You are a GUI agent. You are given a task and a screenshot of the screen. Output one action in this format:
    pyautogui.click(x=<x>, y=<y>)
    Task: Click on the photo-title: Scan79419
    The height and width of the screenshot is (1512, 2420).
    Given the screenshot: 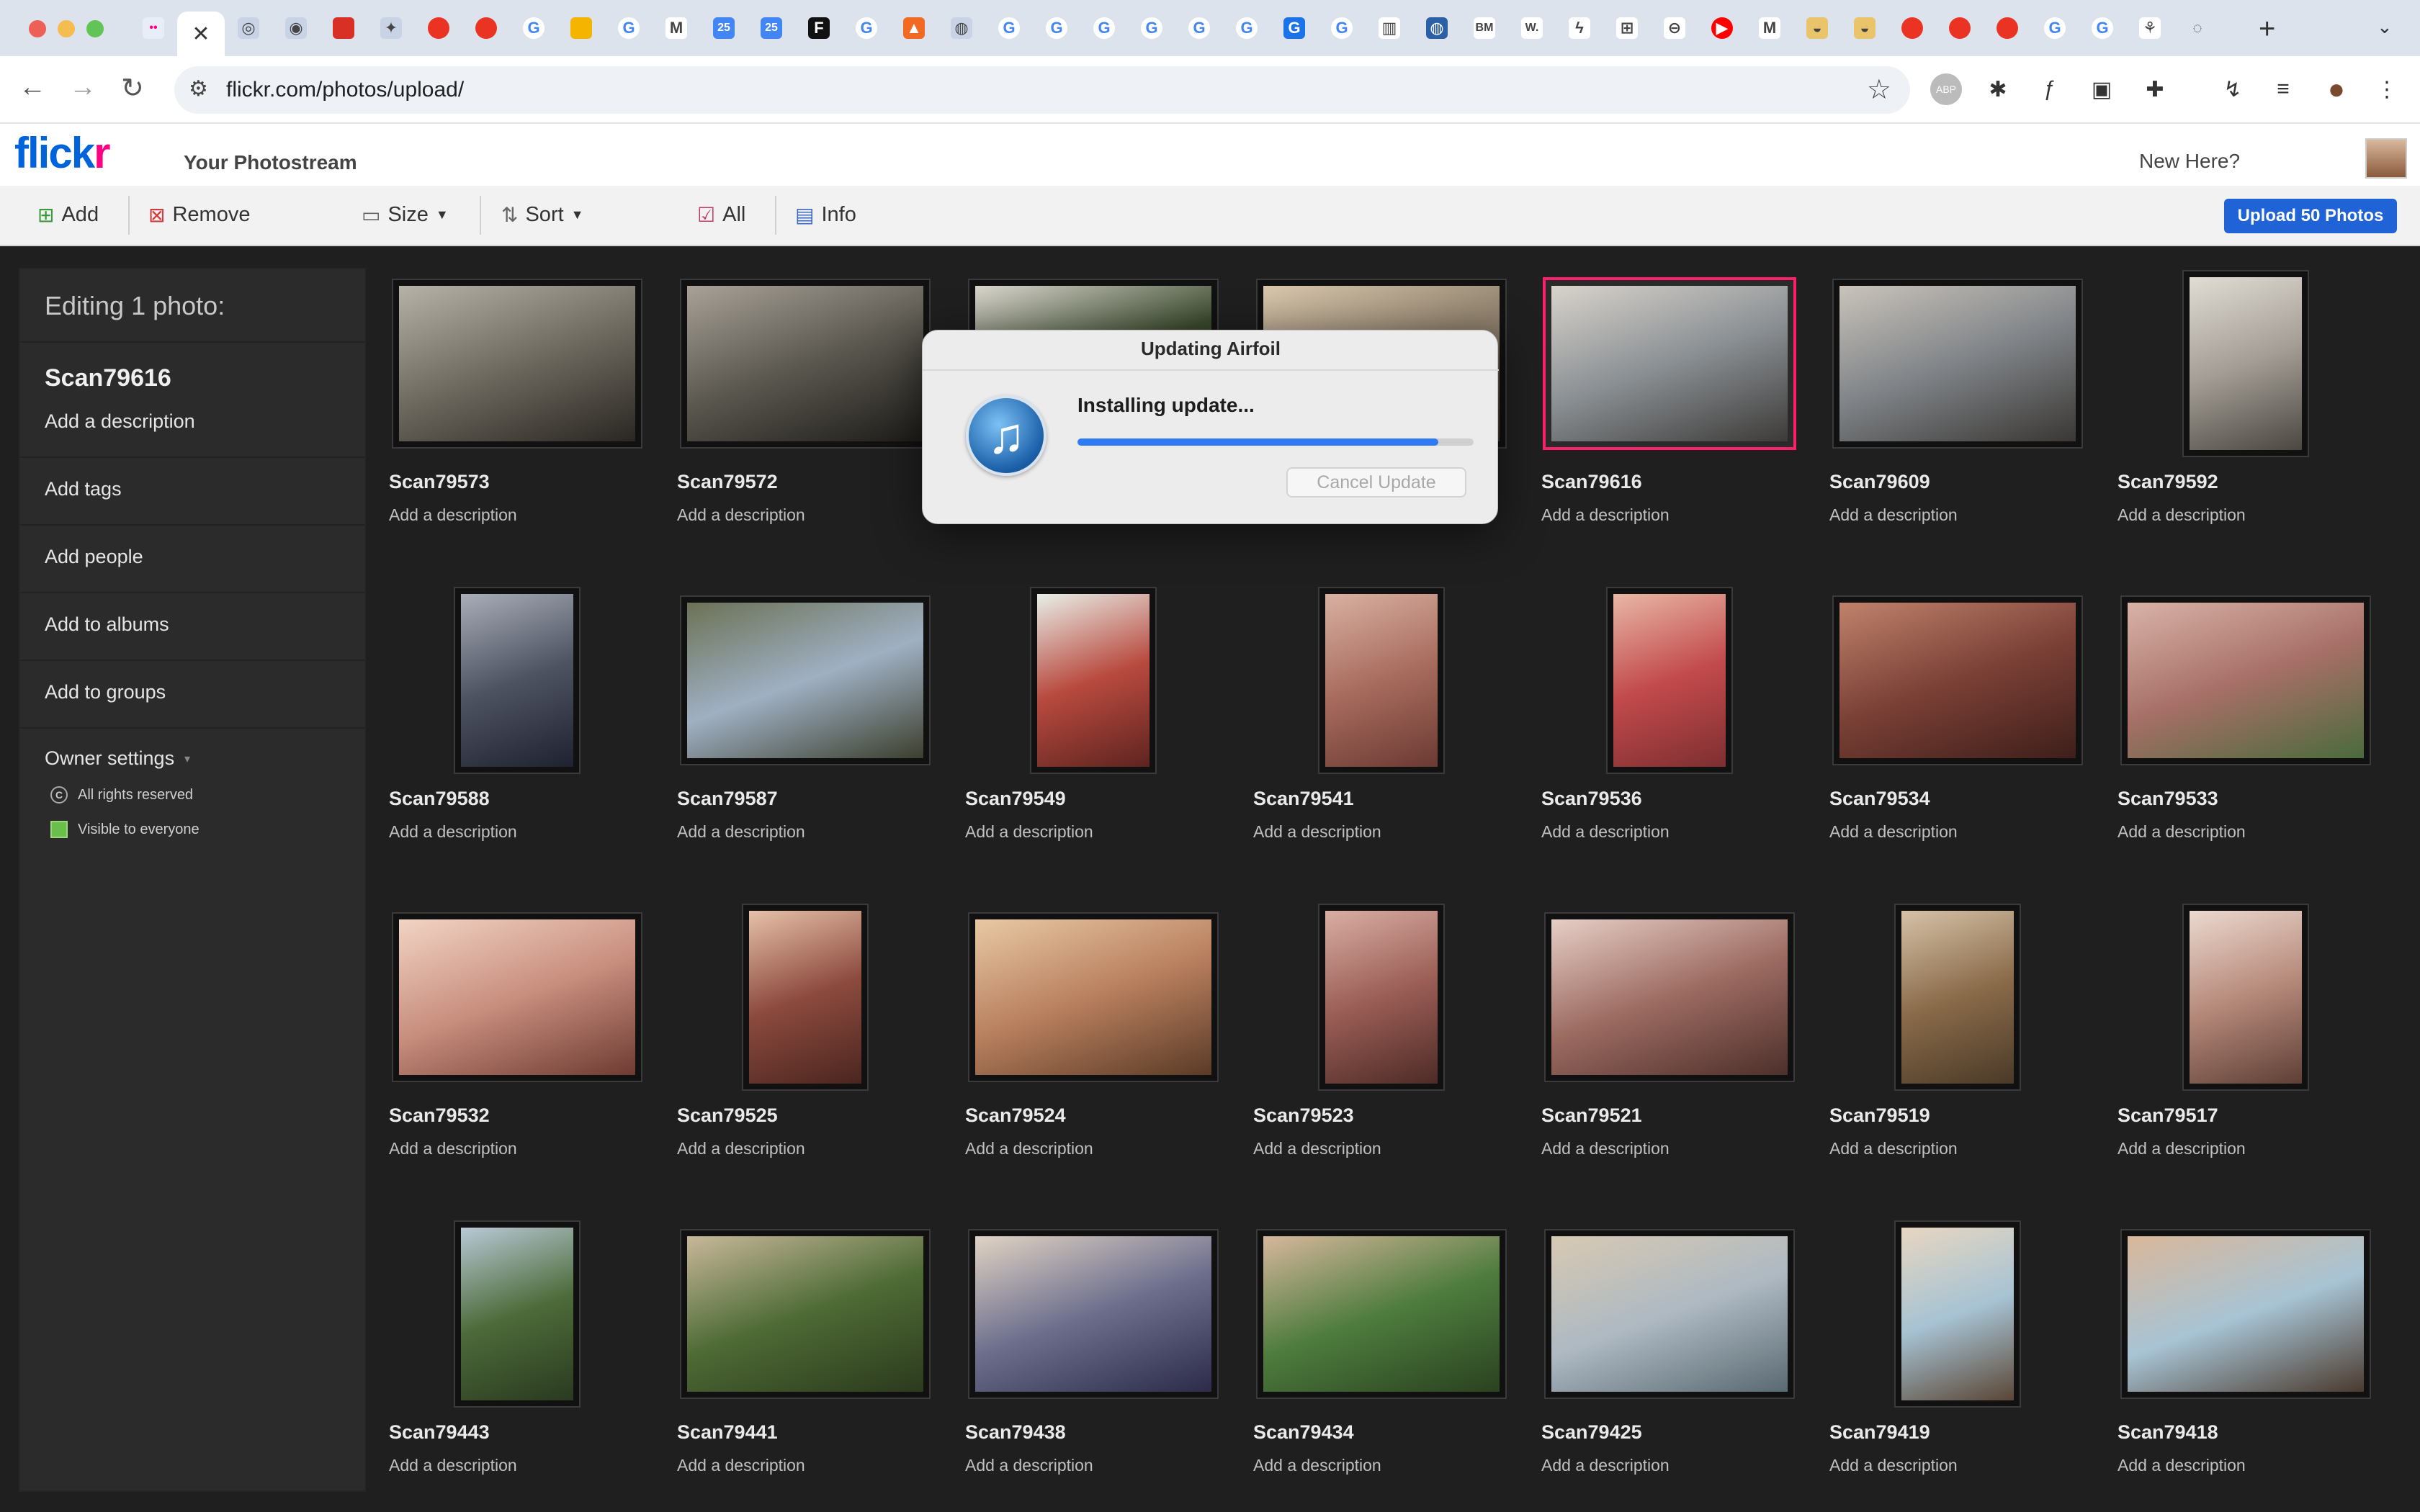 What is the action you would take?
    pyautogui.click(x=1879, y=1432)
    